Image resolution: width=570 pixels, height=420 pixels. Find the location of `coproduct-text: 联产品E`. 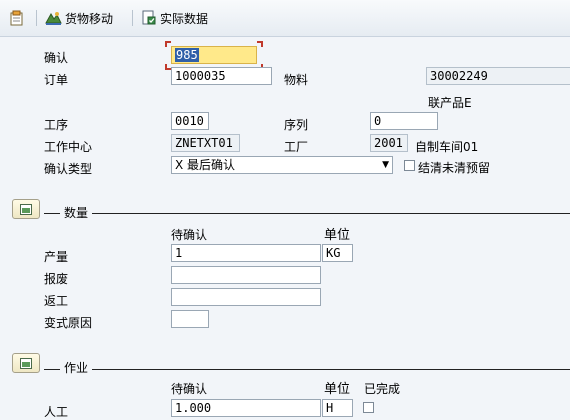

coproduct-text: 联产品E is located at coordinates (450, 103).